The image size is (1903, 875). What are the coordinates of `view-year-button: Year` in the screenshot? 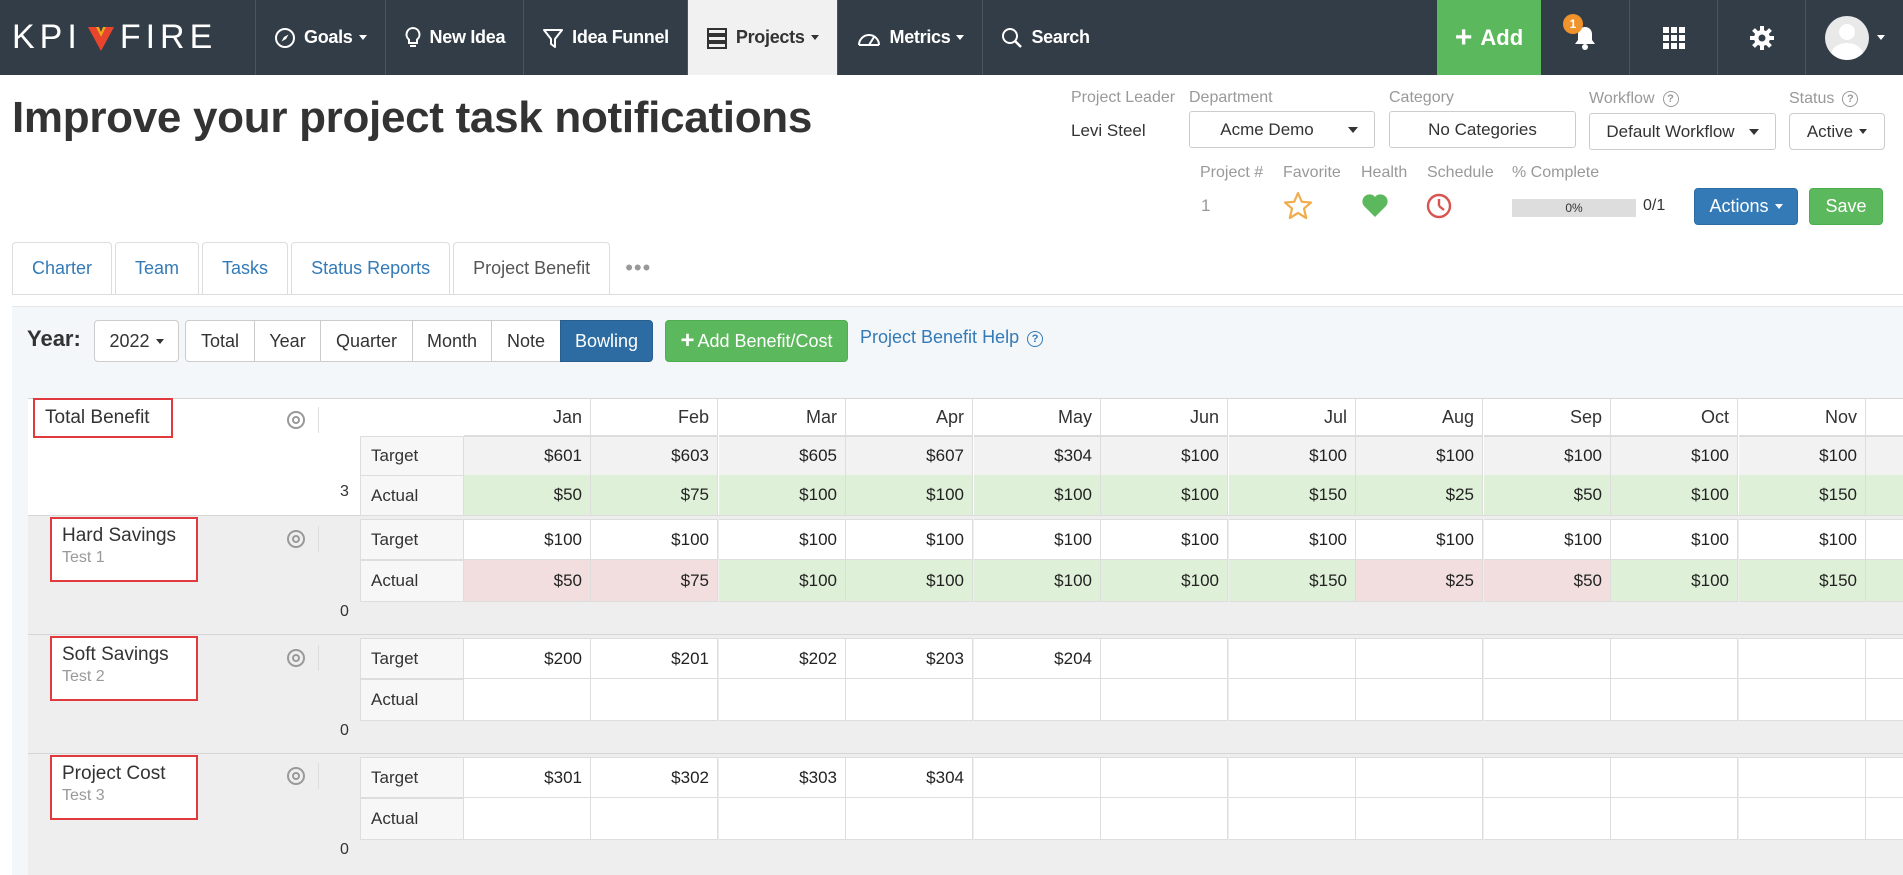 It's located at (287, 341).